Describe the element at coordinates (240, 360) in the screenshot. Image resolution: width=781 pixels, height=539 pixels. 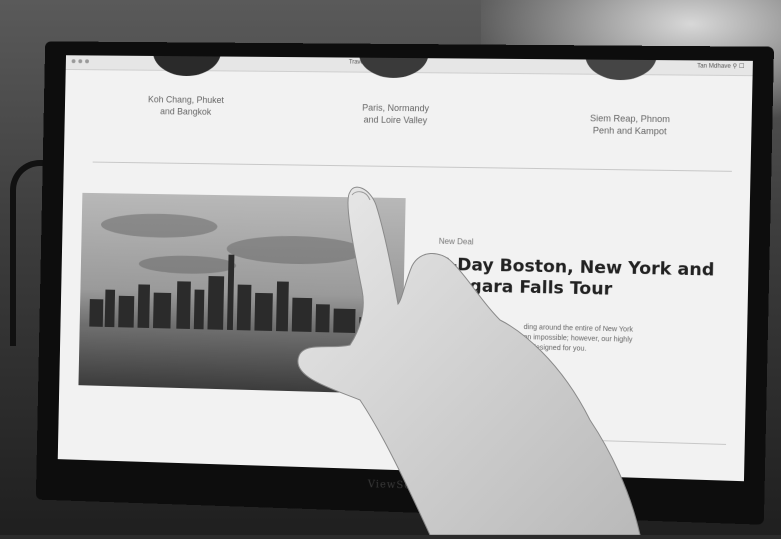
I see `river-water` at that location.